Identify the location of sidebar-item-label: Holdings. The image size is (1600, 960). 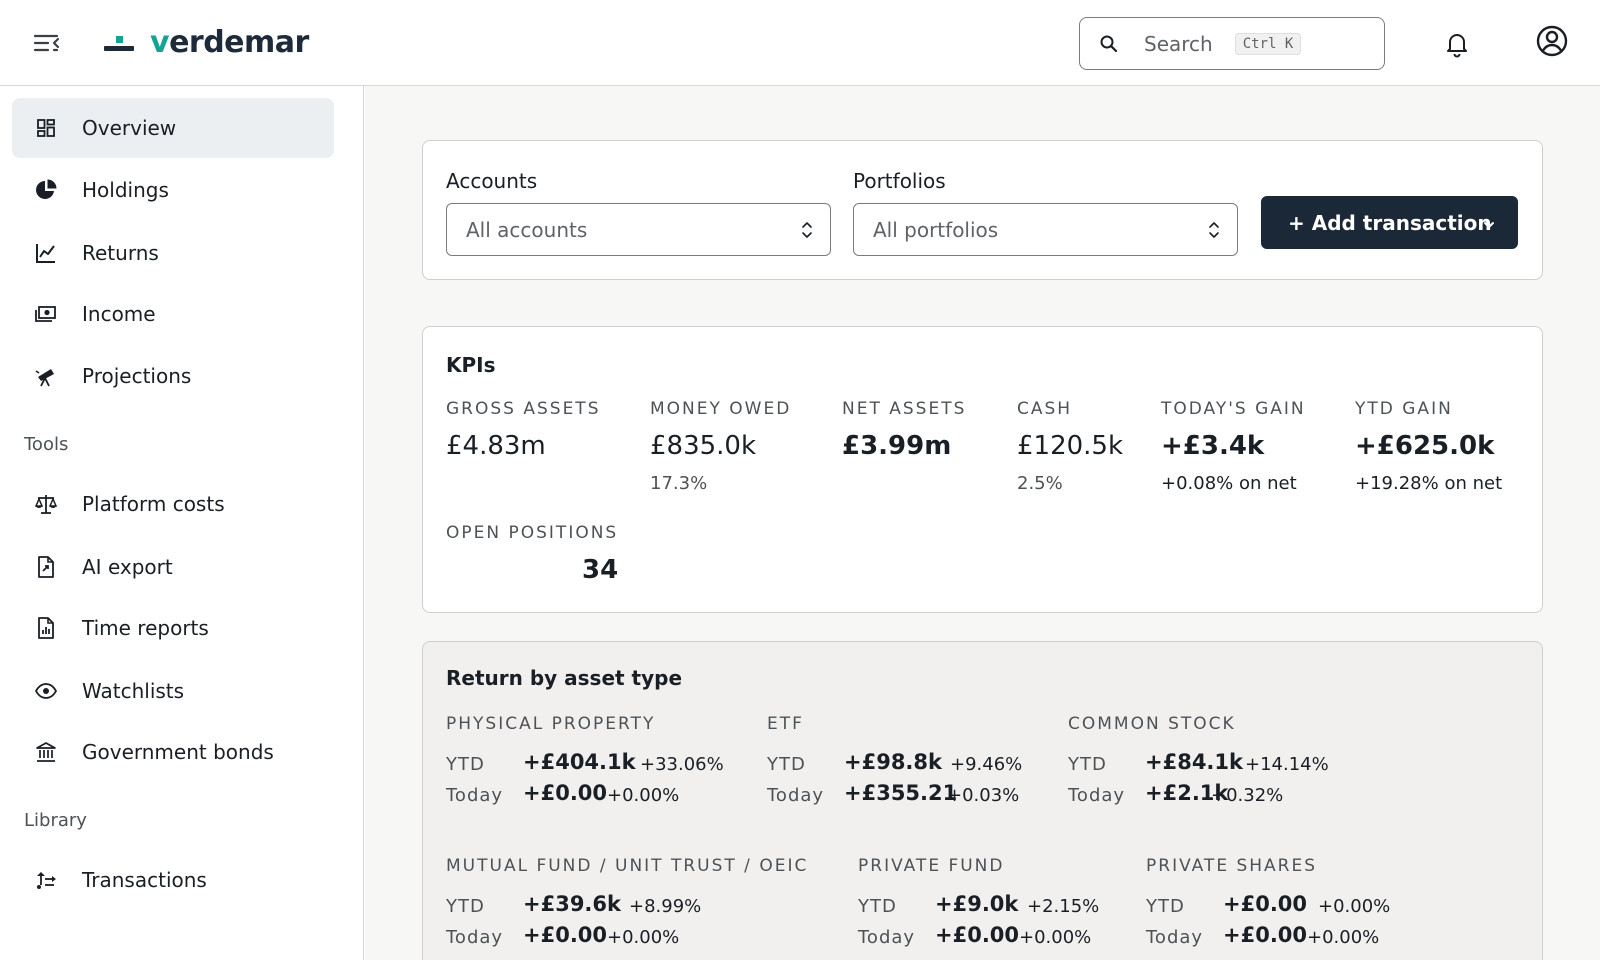
(125, 190).